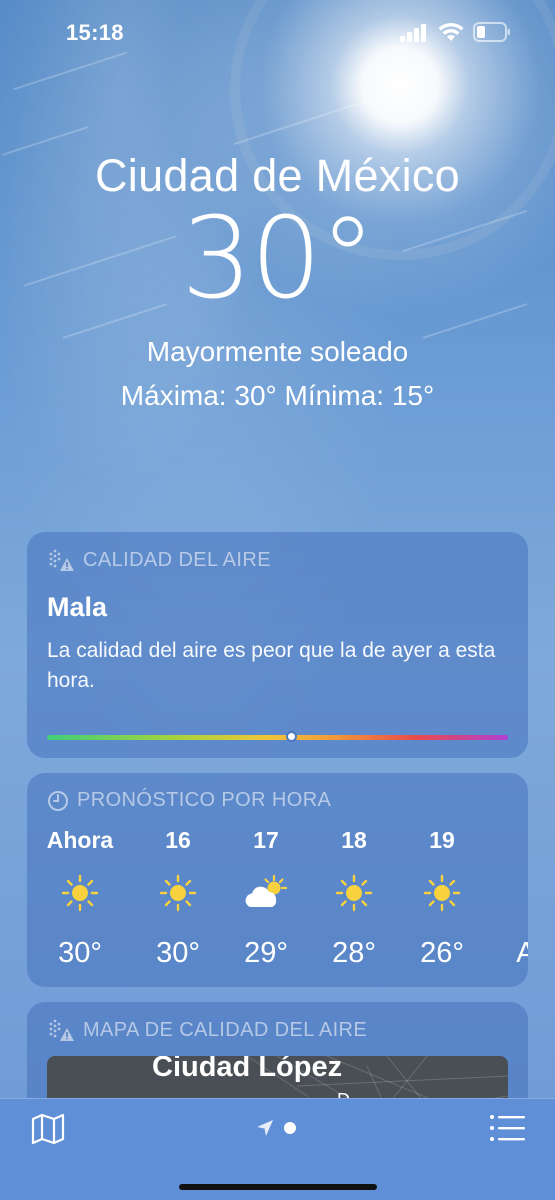  I want to click on hourly-temperature: 29°, so click(266, 953).